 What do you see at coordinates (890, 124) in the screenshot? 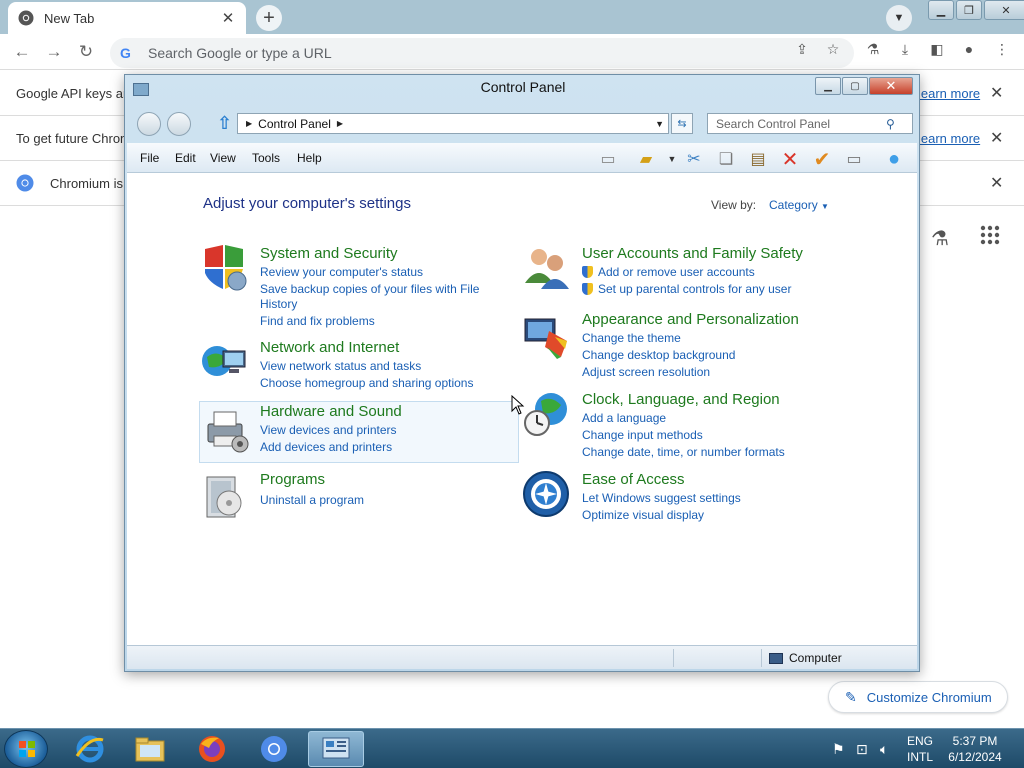
I see `search-icon: ⚲` at bounding box center [890, 124].